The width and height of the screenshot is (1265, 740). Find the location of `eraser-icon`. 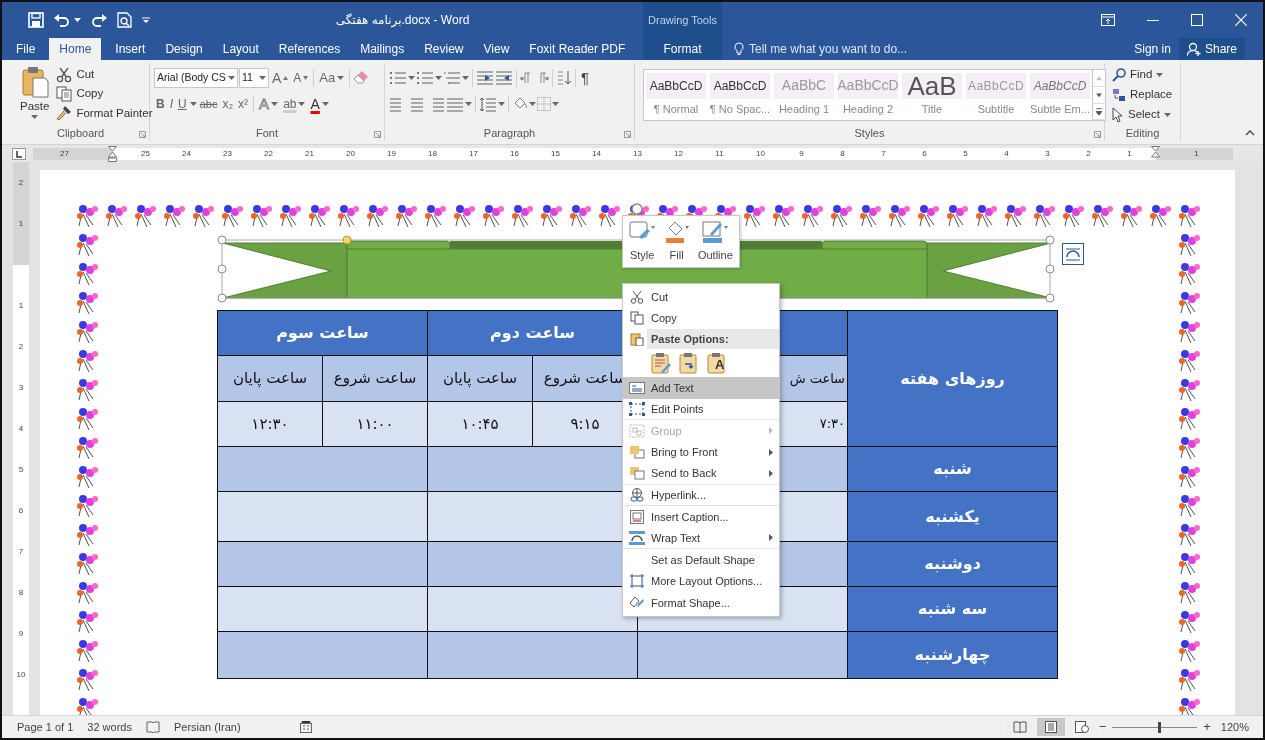

eraser-icon is located at coordinates (361, 78).